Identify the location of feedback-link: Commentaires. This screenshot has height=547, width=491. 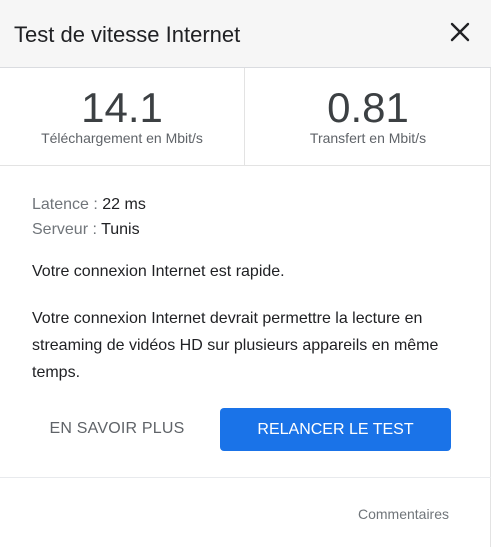
(403, 514).